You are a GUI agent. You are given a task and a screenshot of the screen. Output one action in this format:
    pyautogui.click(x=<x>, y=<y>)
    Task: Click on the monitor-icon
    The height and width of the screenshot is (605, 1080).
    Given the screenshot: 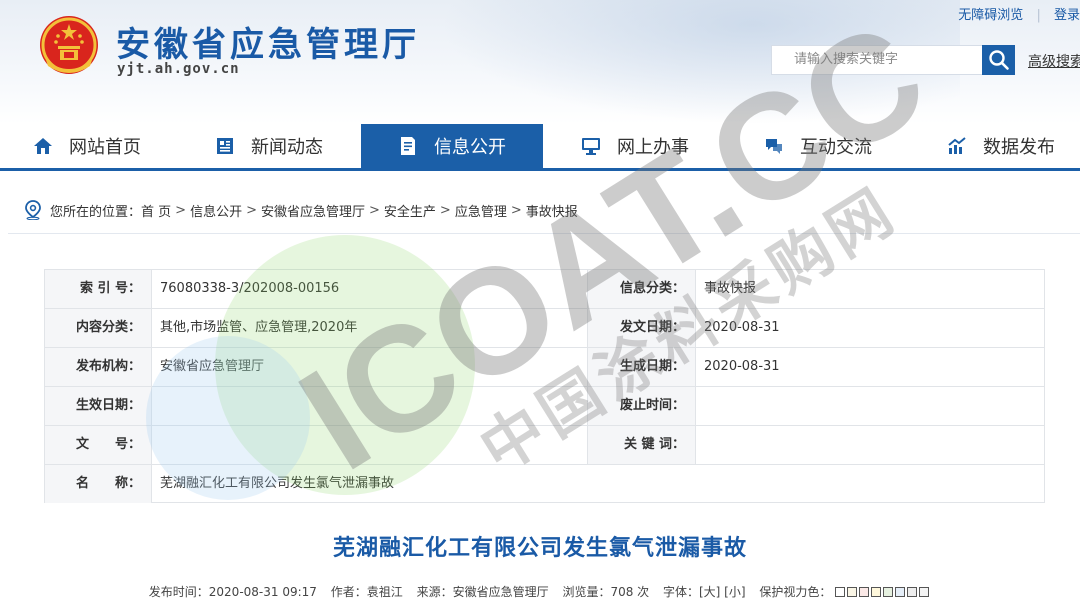 What is the action you would take?
    pyautogui.click(x=591, y=146)
    